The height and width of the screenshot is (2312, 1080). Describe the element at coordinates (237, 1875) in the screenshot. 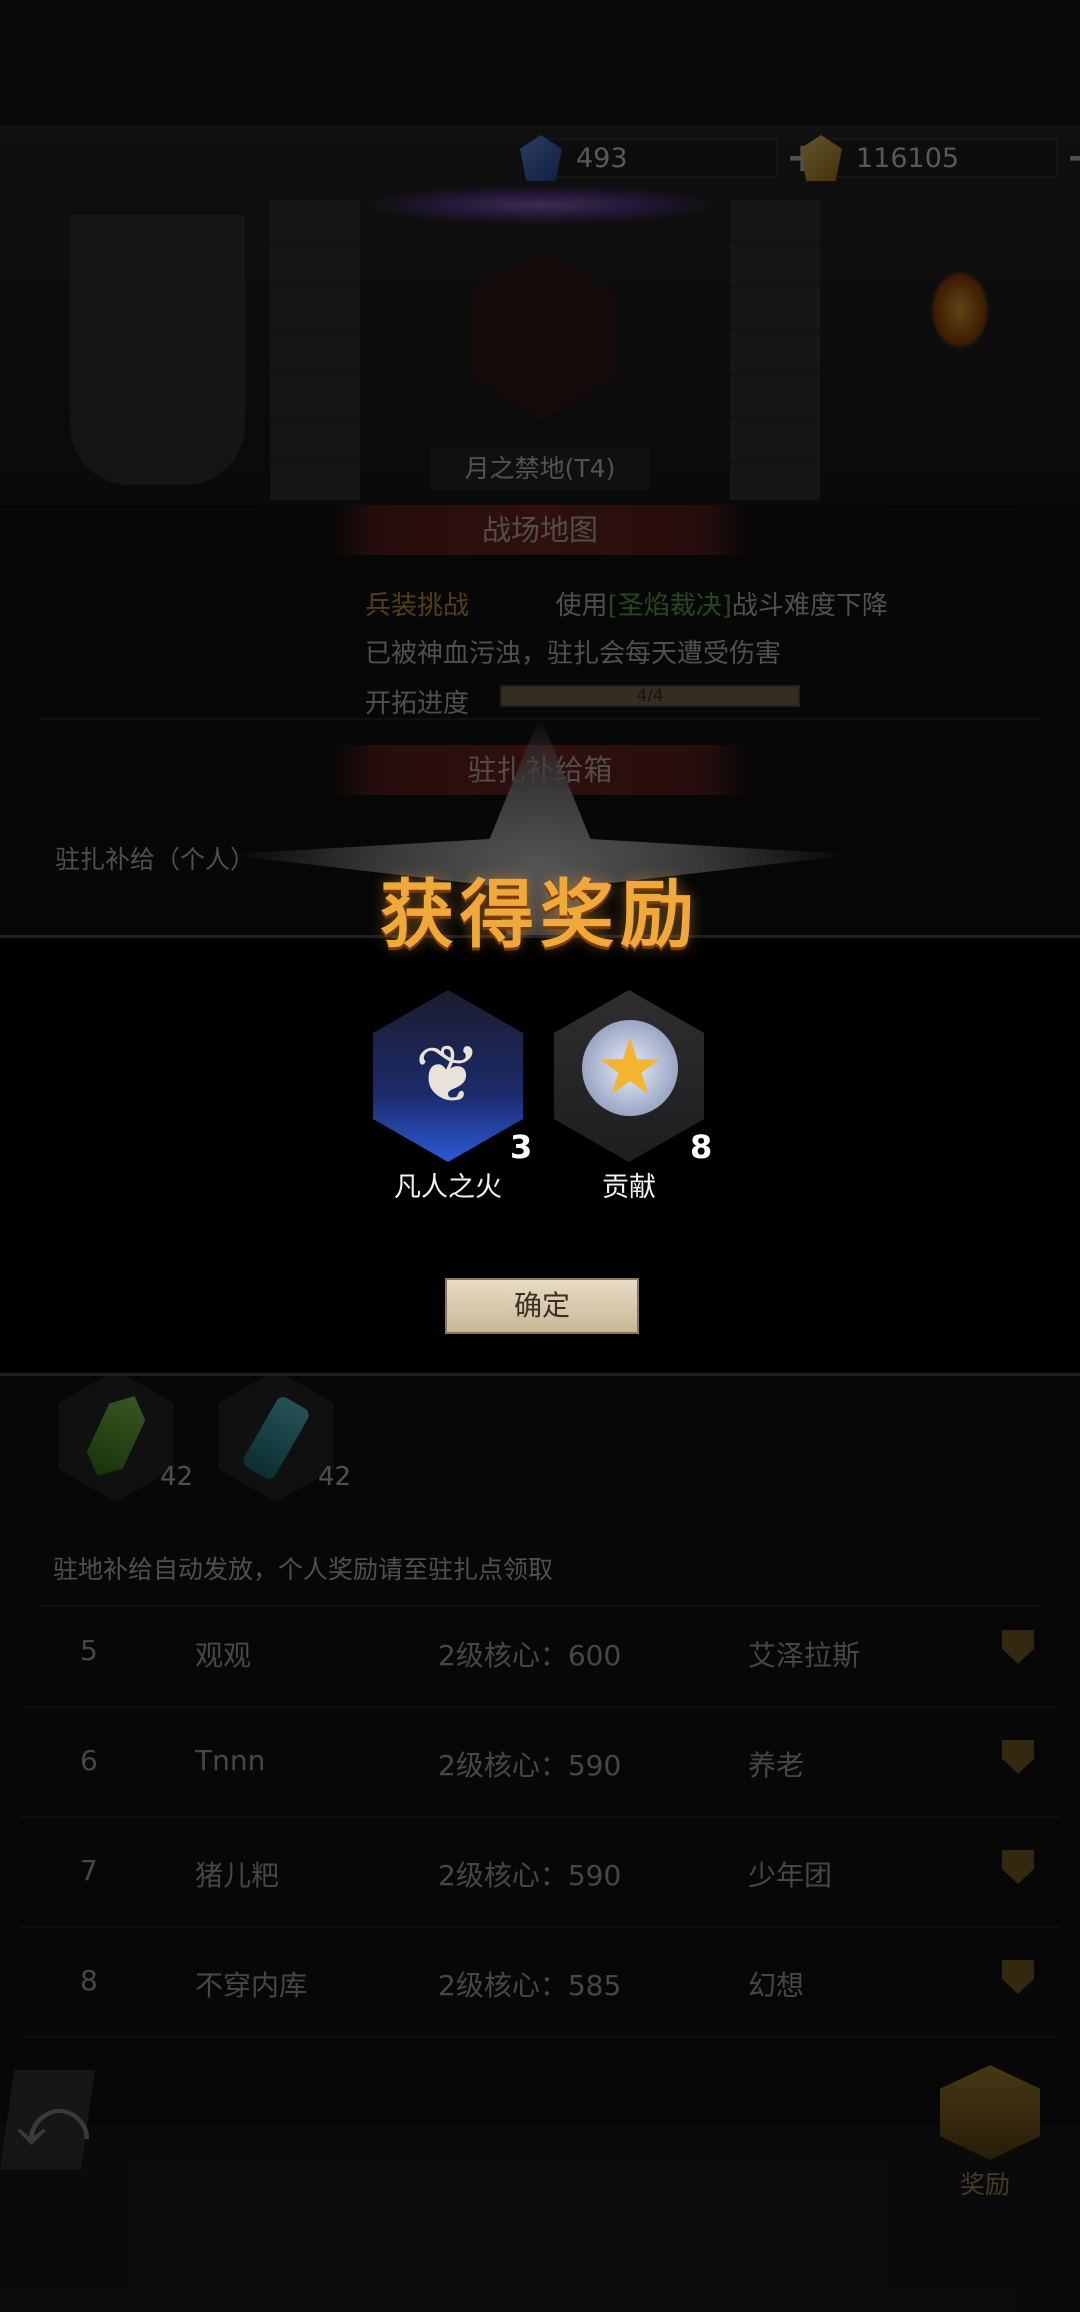

I see `player-name: 猪儿粑` at that location.